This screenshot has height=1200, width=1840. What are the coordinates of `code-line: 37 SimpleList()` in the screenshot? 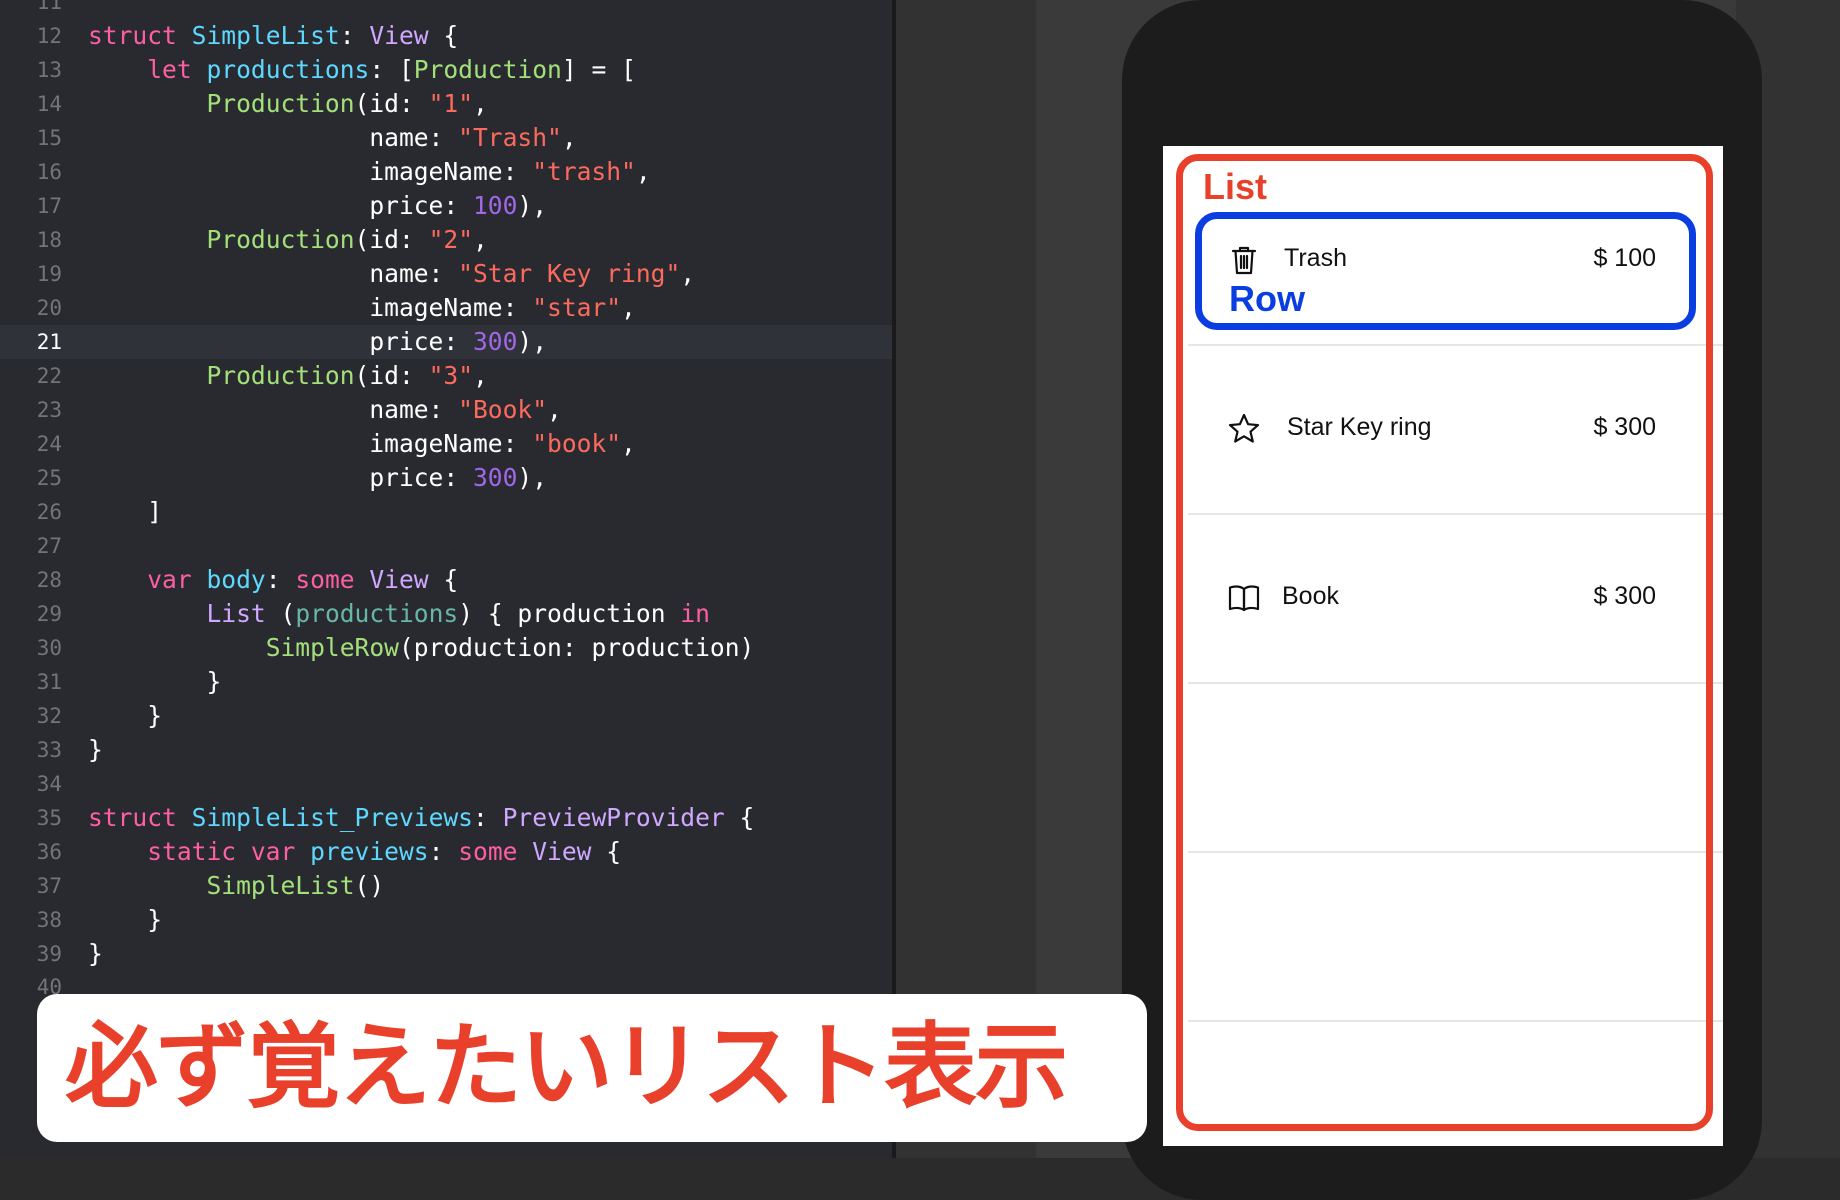 It's located at (446, 886).